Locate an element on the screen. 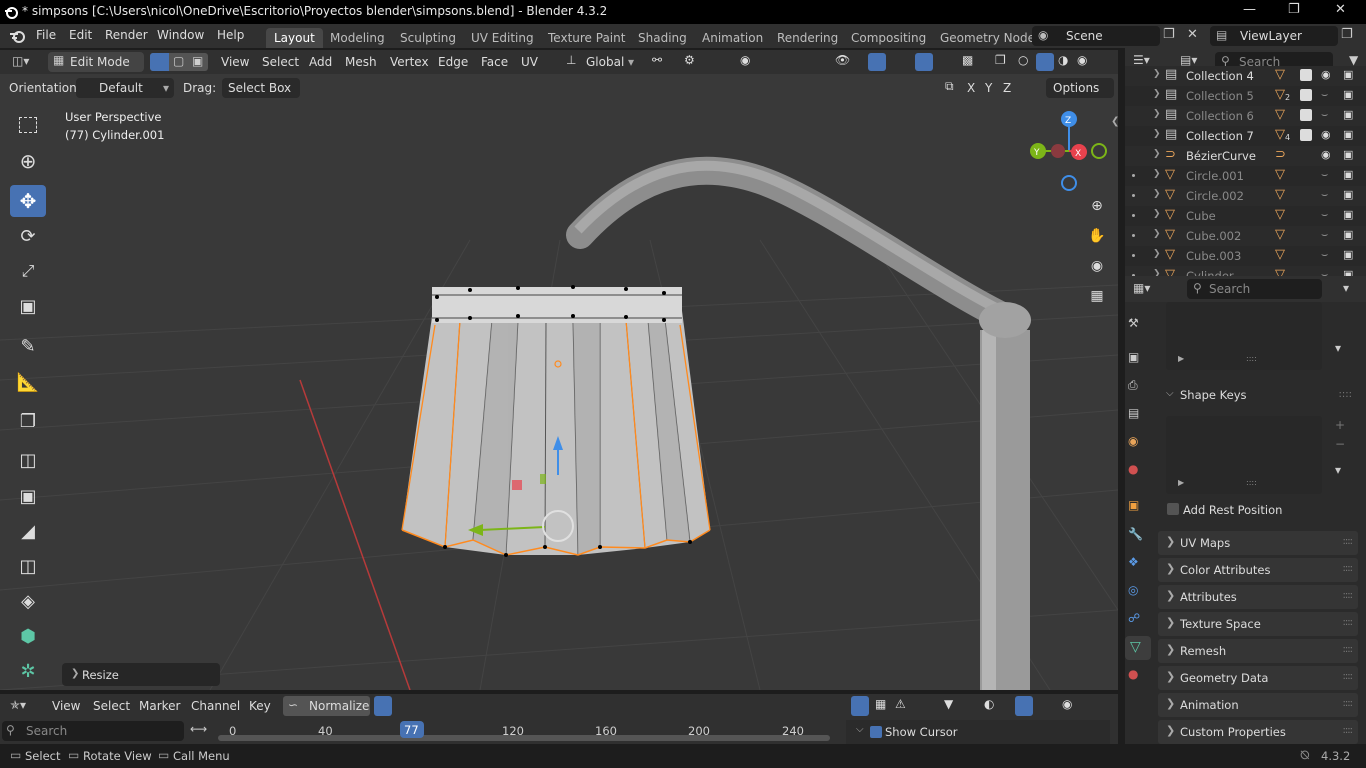 Image resolution: width=1366 pixels, height=768 pixels. mirror-x-toggle: X is located at coordinates (971, 88).